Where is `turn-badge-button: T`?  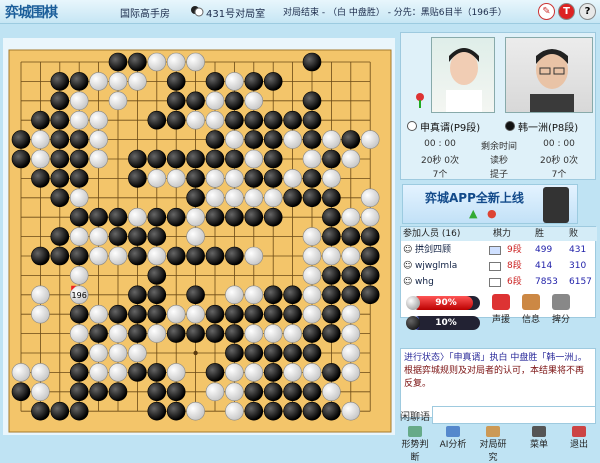
turn-badge-button: T is located at coordinates (566, 11).